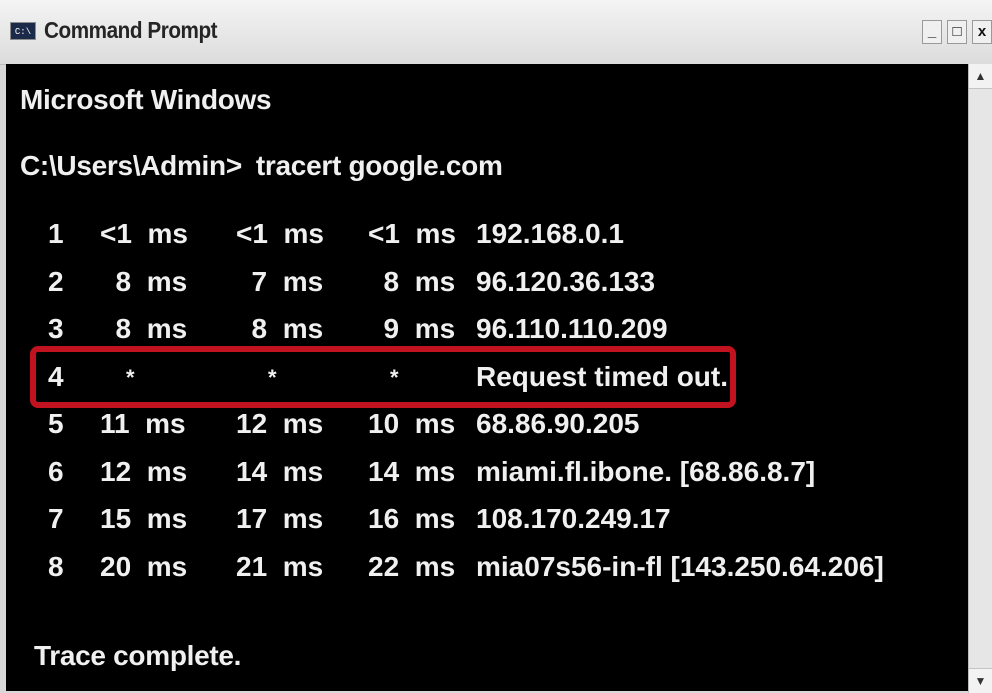  I want to click on hop-time-3: 22 ms, so click(412, 566).